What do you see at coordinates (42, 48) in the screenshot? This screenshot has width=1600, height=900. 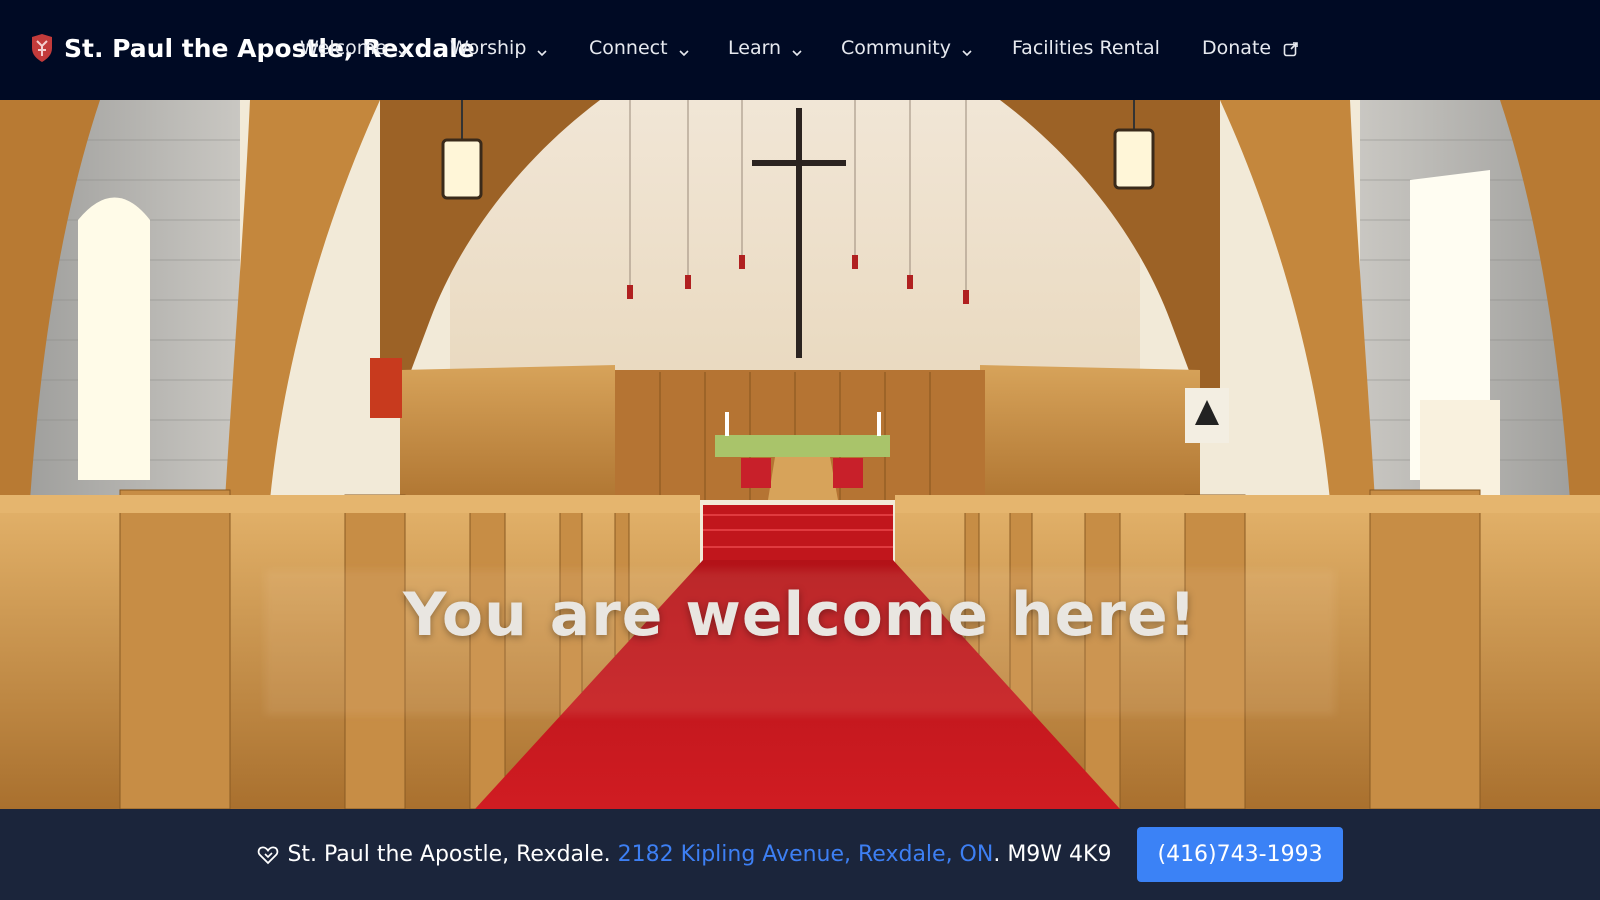 I see `shield-logo-icon` at bounding box center [42, 48].